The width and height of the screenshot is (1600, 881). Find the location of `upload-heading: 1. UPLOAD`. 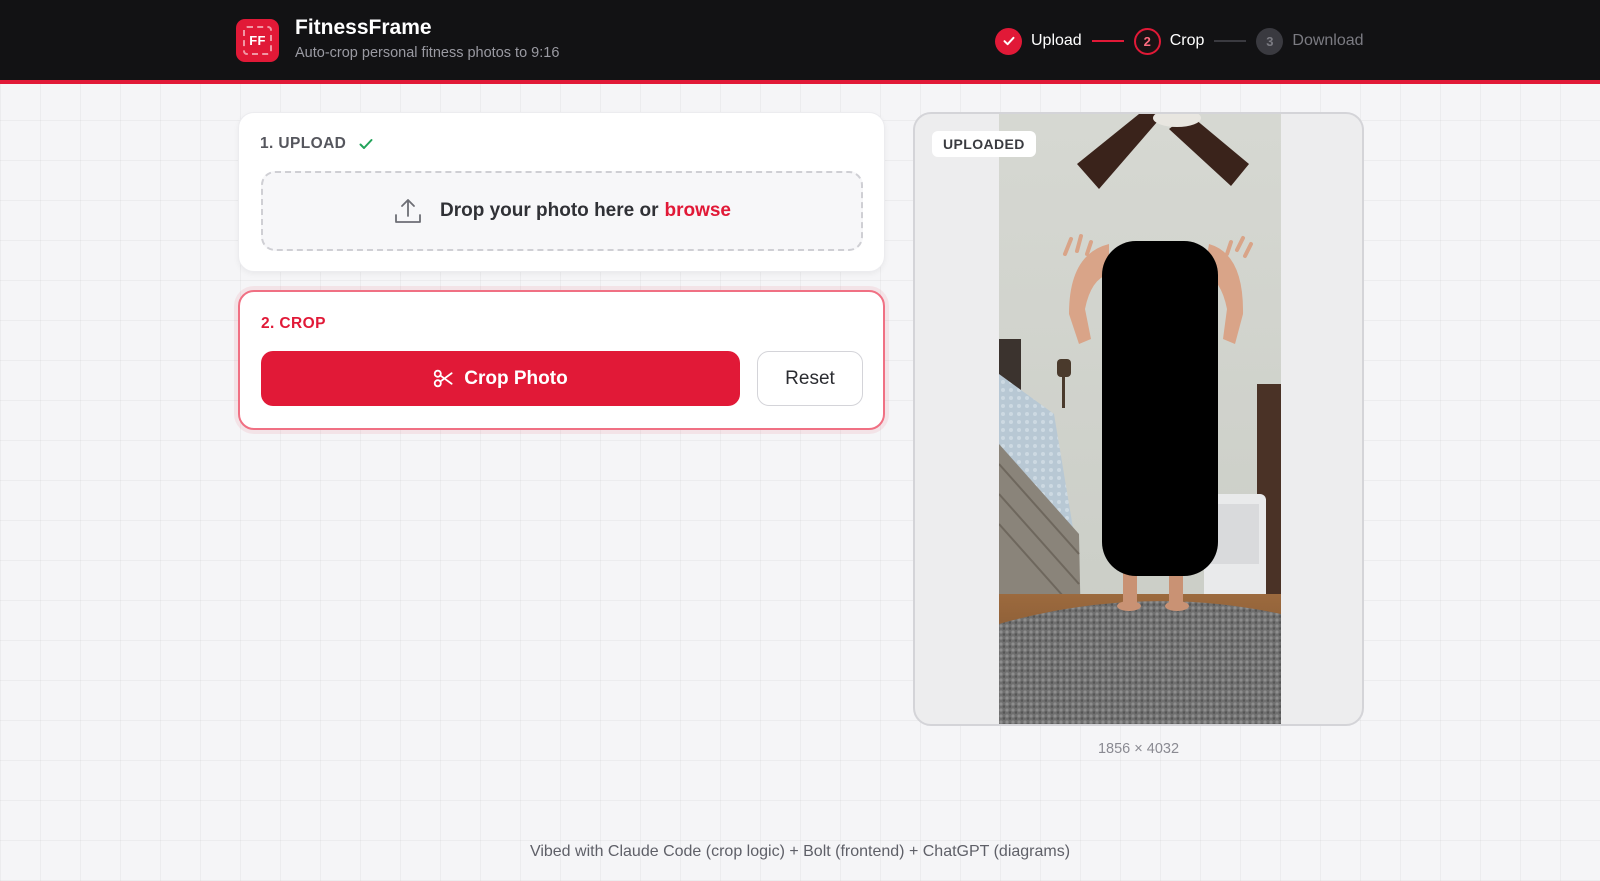

upload-heading: 1. UPLOAD is located at coordinates (317, 144).